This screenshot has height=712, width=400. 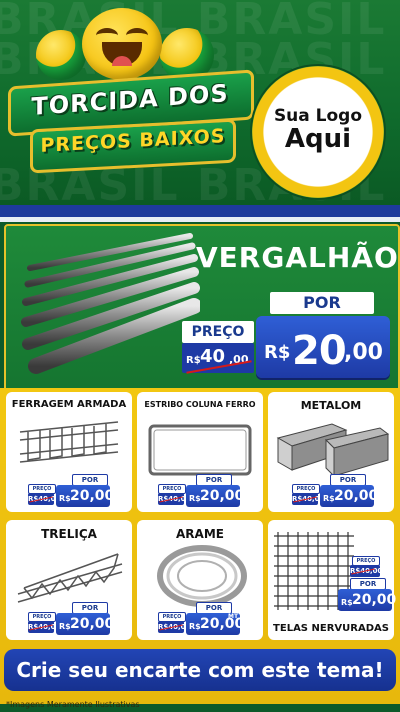 I want to click on stirrup-image, so click(x=200, y=450).